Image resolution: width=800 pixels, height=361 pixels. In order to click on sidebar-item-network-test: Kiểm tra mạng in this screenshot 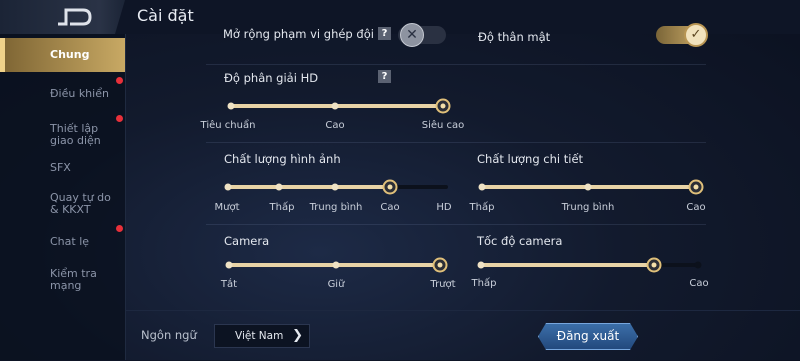, I will do `click(62, 280)`.